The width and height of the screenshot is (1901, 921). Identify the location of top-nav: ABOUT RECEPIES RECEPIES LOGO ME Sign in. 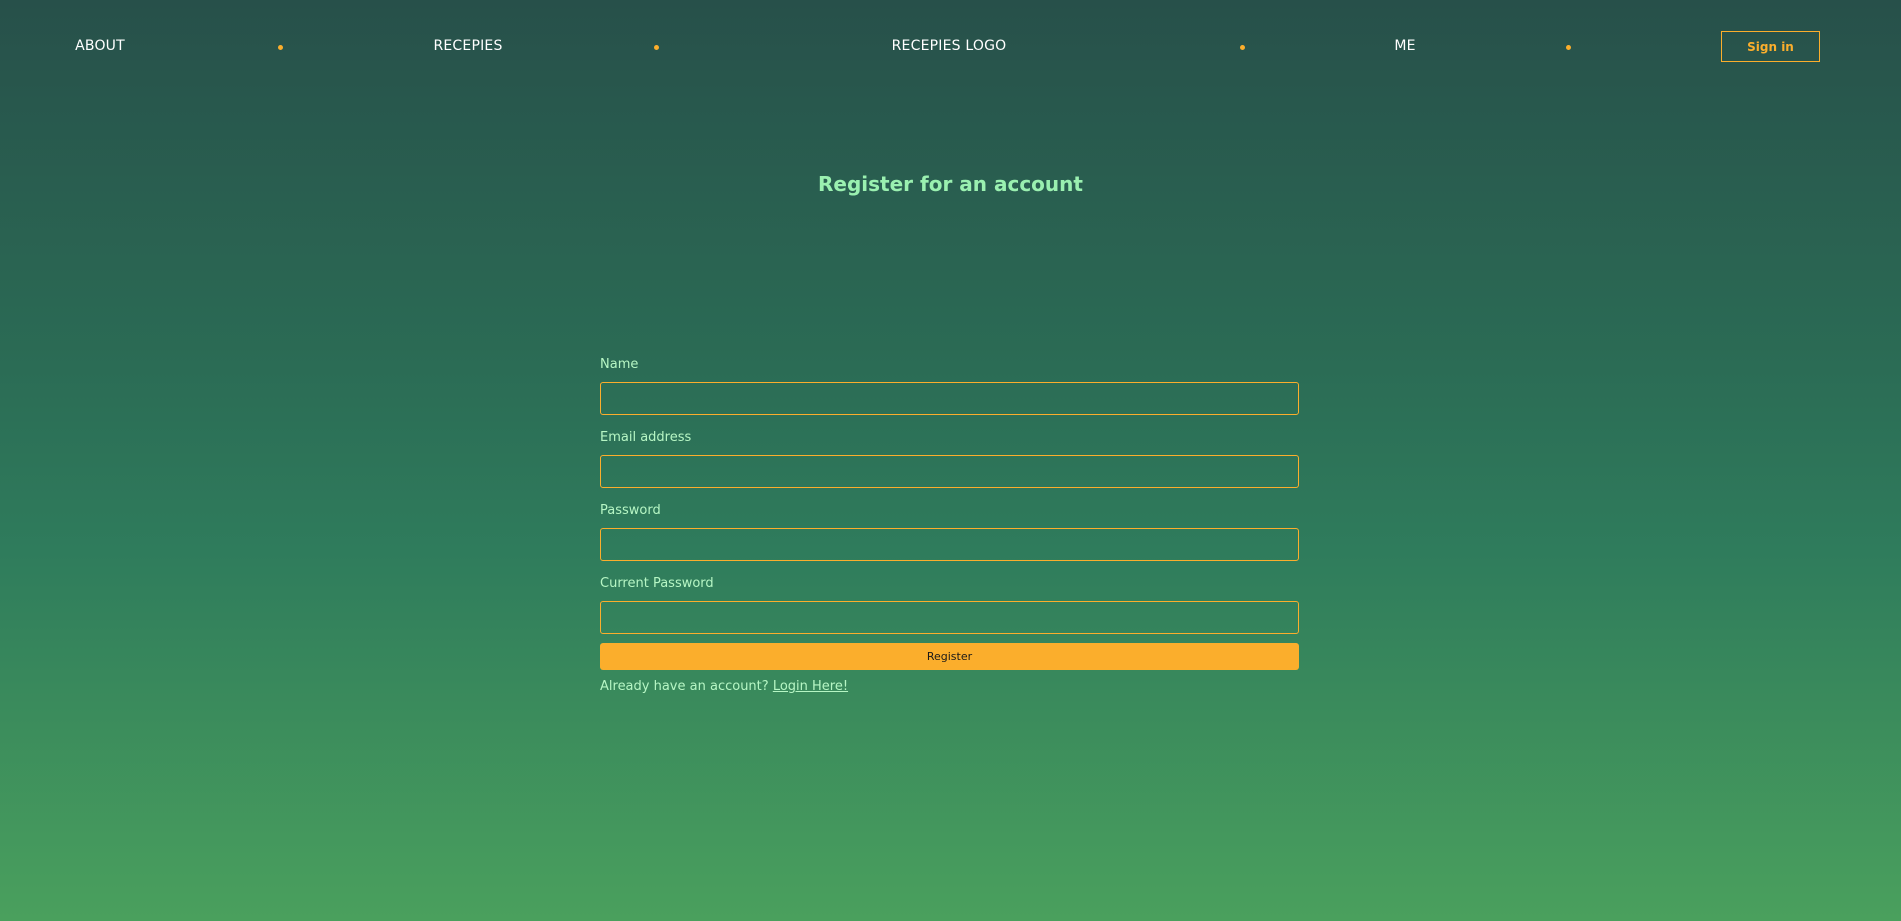
(950, 47).